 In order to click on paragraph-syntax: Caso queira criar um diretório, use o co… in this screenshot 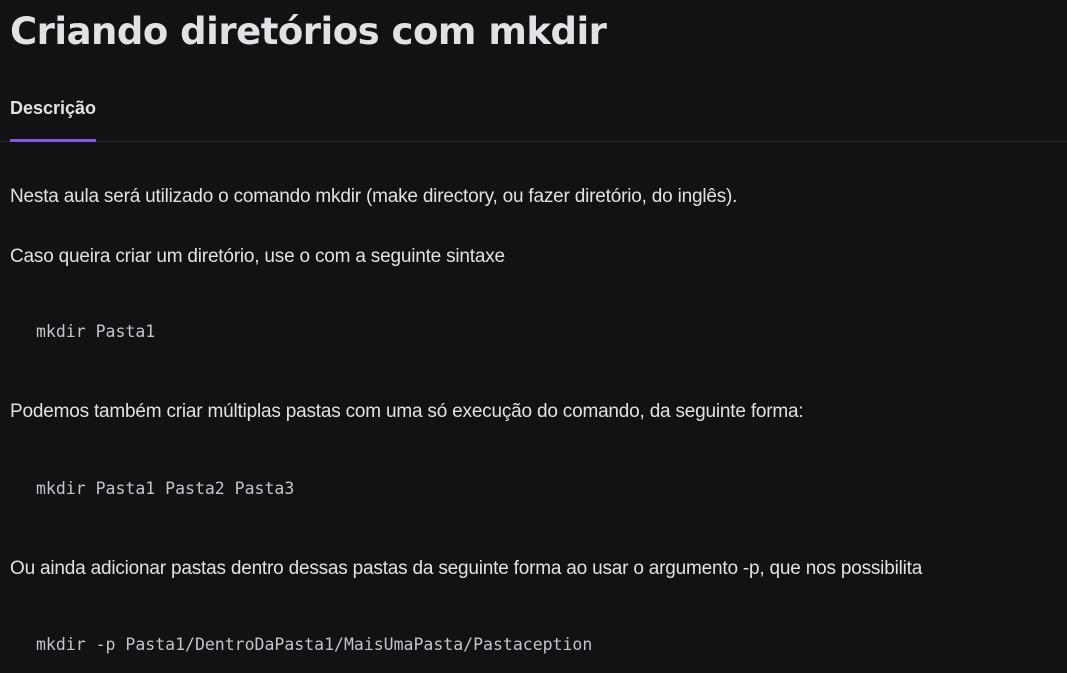, I will do `click(257, 256)`.